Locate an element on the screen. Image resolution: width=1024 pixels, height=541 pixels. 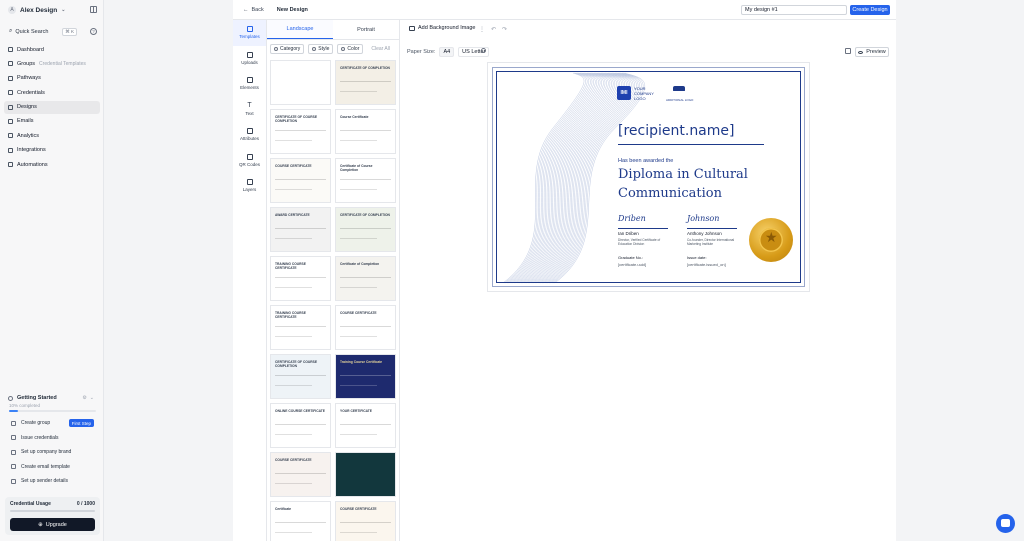
nav-item-integrations: Integrations is located at coordinates (52, 150).